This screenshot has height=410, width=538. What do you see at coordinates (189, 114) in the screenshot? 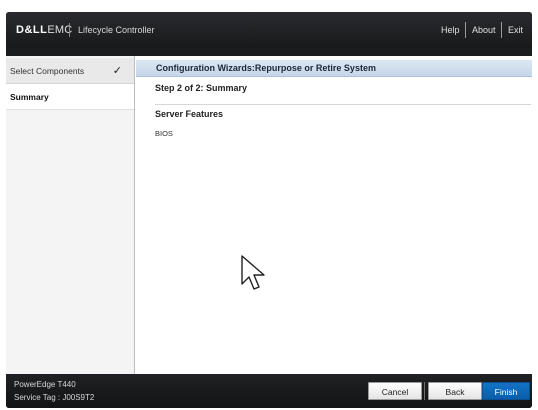
I see `section-title: Server Features` at bounding box center [189, 114].